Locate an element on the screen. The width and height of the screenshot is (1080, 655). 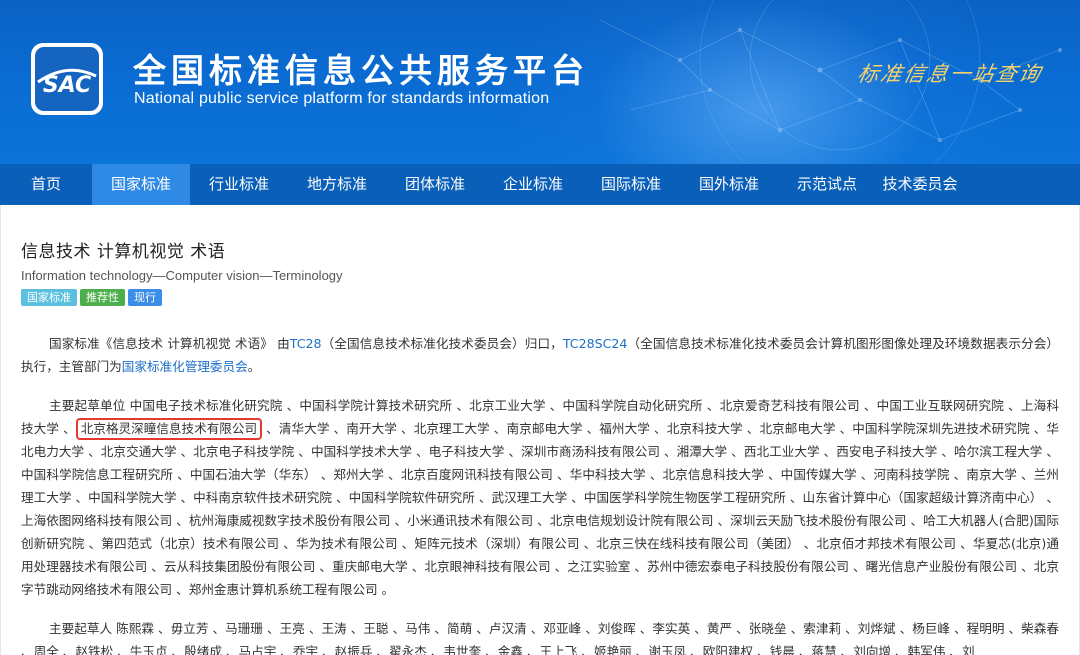
nav-item-group-standards: 团体标准 is located at coordinates (435, 184).